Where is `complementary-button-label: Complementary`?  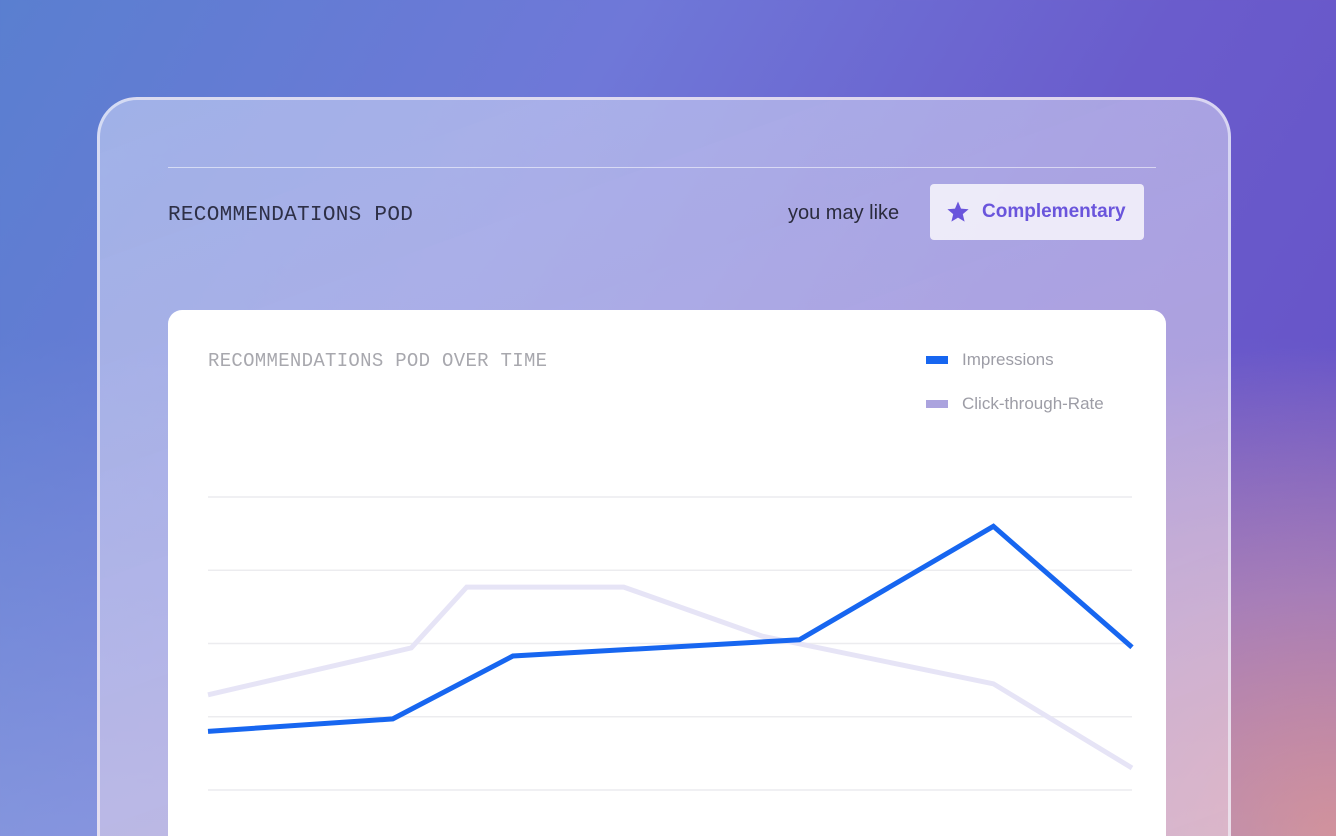 complementary-button-label: Complementary is located at coordinates (1054, 211).